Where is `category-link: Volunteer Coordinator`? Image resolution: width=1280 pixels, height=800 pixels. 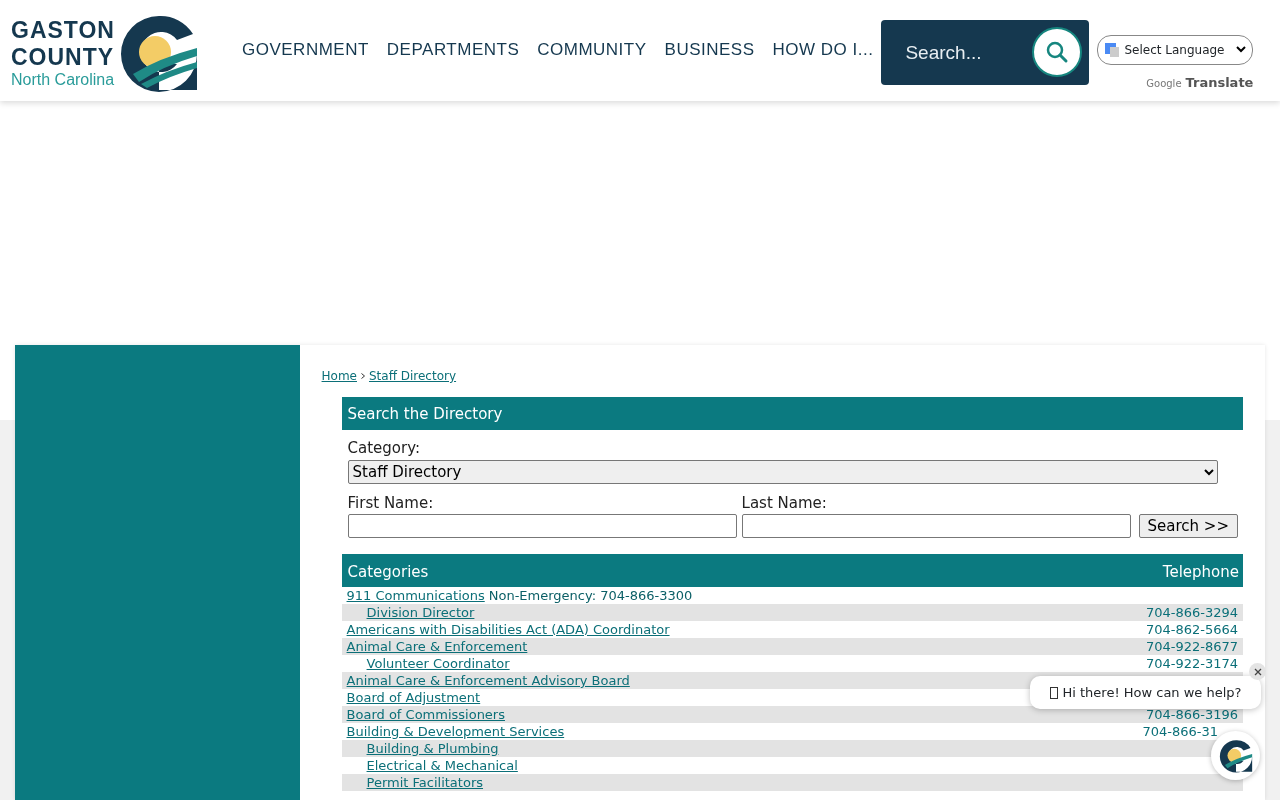
category-link: Volunteer Coordinator is located at coordinates (438, 663).